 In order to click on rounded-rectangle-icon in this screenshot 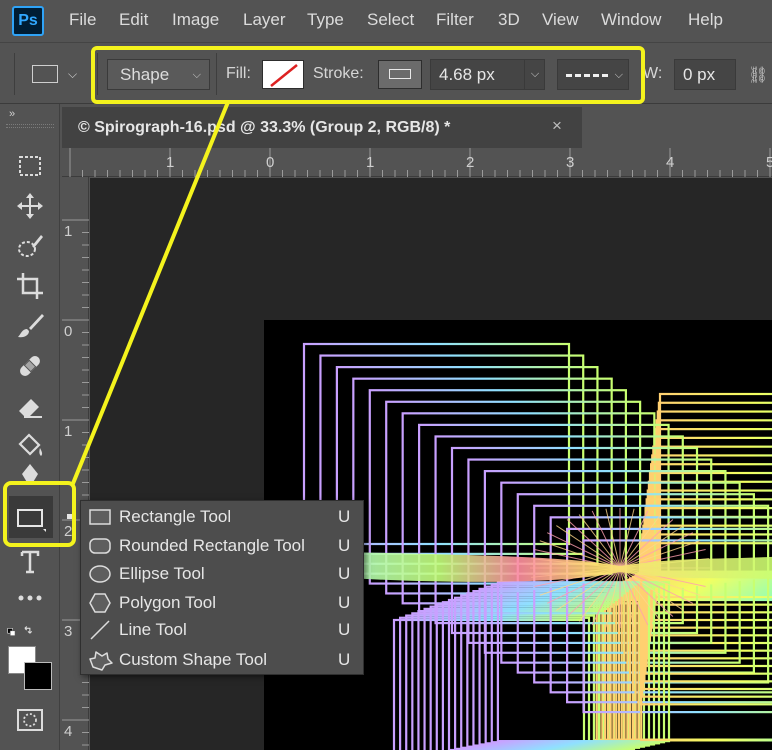, I will do `click(100, 546)`.